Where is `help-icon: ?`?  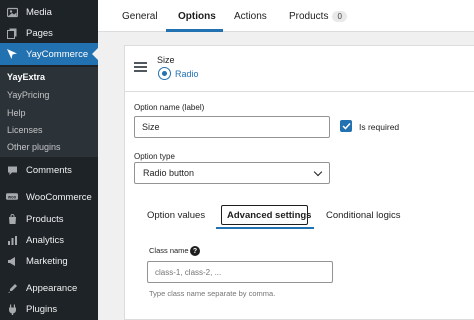
help-icon: ? is located at coordinates (195, 251).